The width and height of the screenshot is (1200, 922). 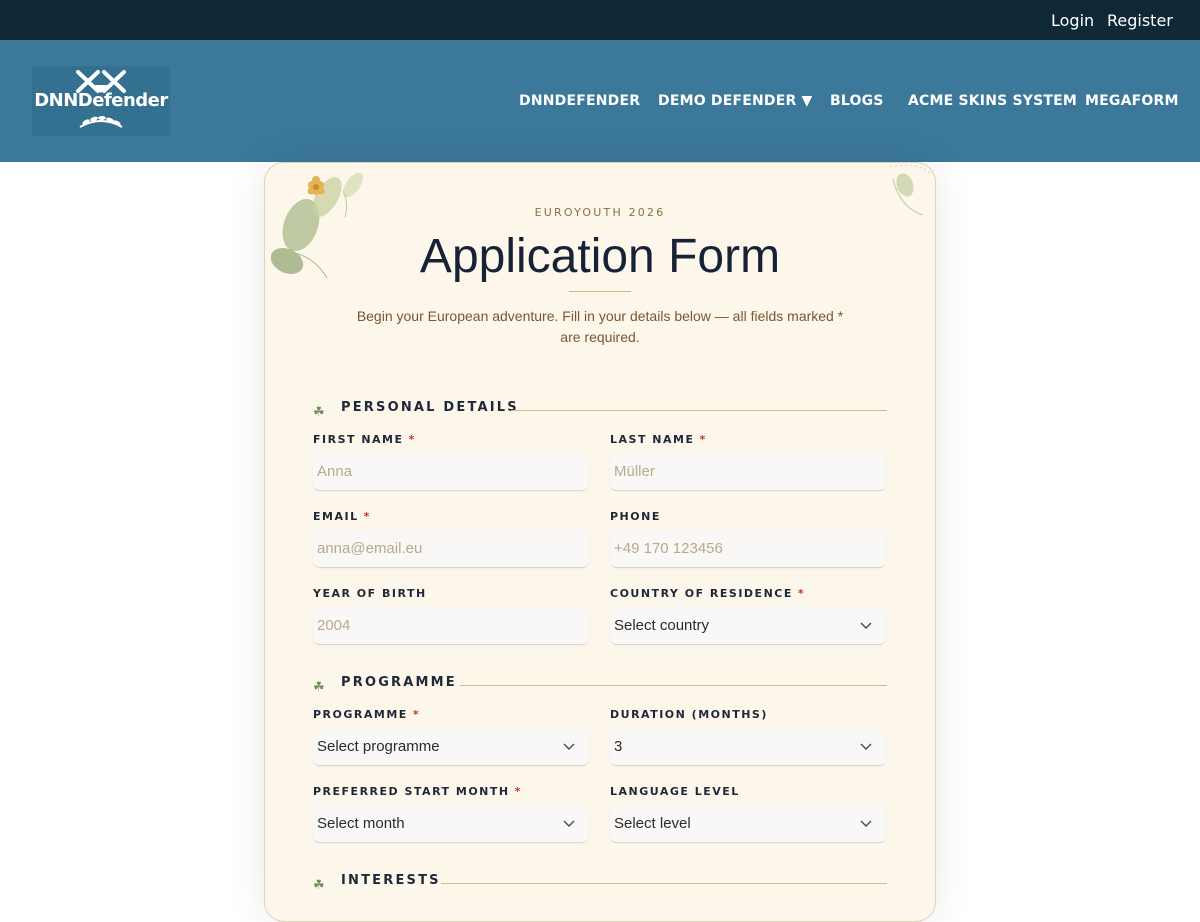 What do you see at coordinates (399, 682) in the screenshot?
I see `section-title: PROGRAMME` at bounding box center [399, 682].